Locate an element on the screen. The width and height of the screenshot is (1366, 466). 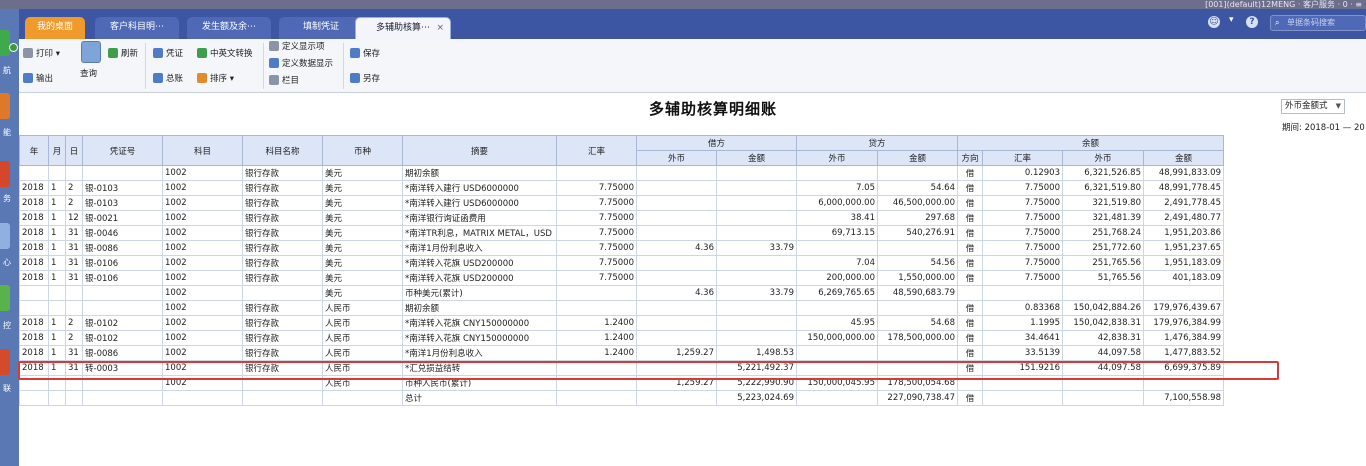
query-icon is located at coordinates (91, 52).